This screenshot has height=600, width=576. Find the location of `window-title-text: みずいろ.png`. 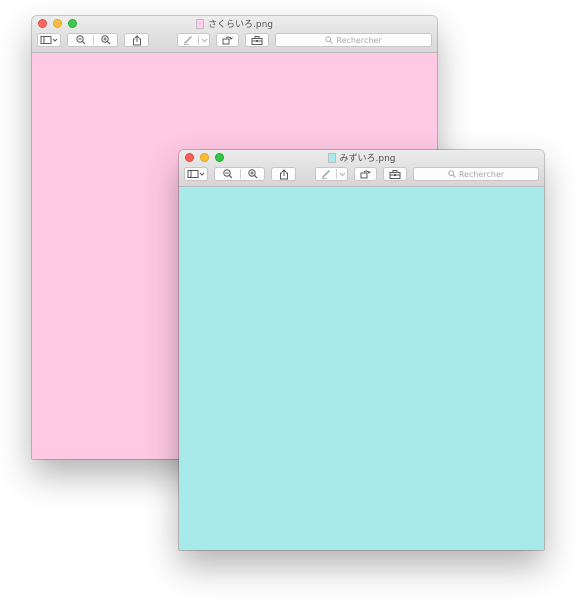

window-title-text: みずいろ.png is located at coordinates (367, 159).